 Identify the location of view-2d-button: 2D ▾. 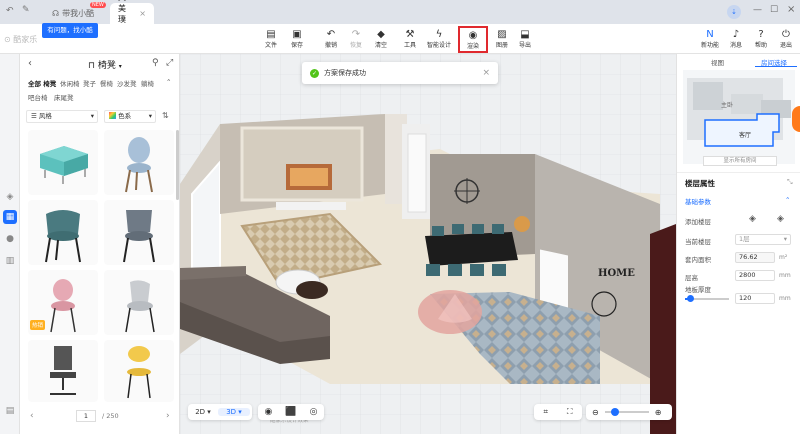
(203, 412).